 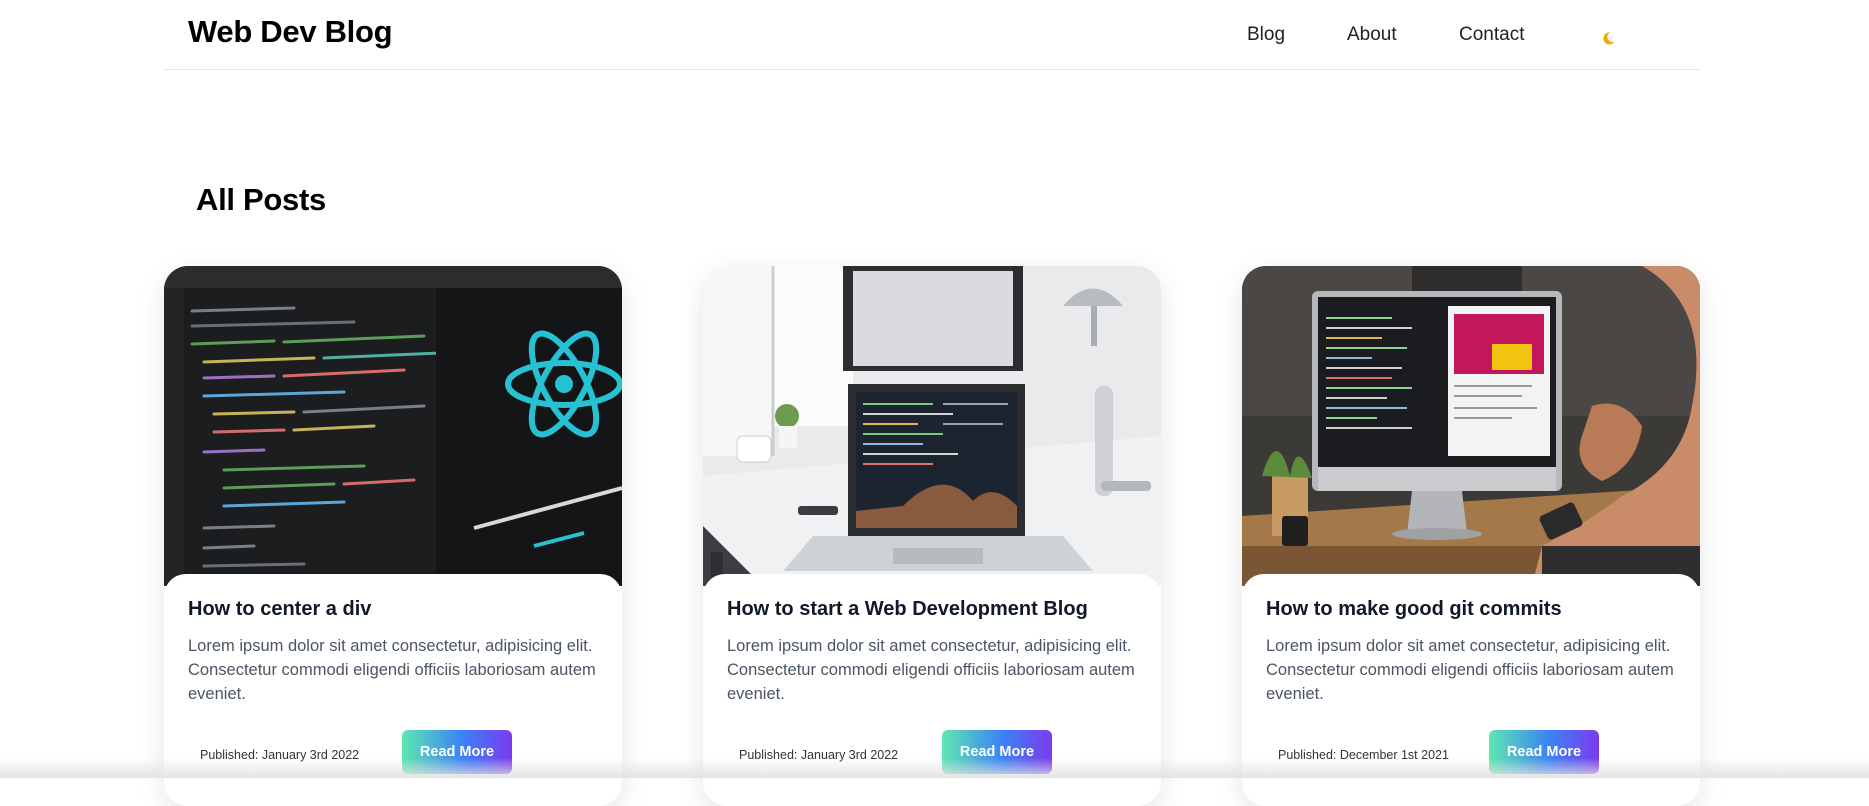 What do you see at coordinates (932, 609) in the screenshot?
I see `post-title: How to start a Web Development Blog` at bounding box center [932, 609].